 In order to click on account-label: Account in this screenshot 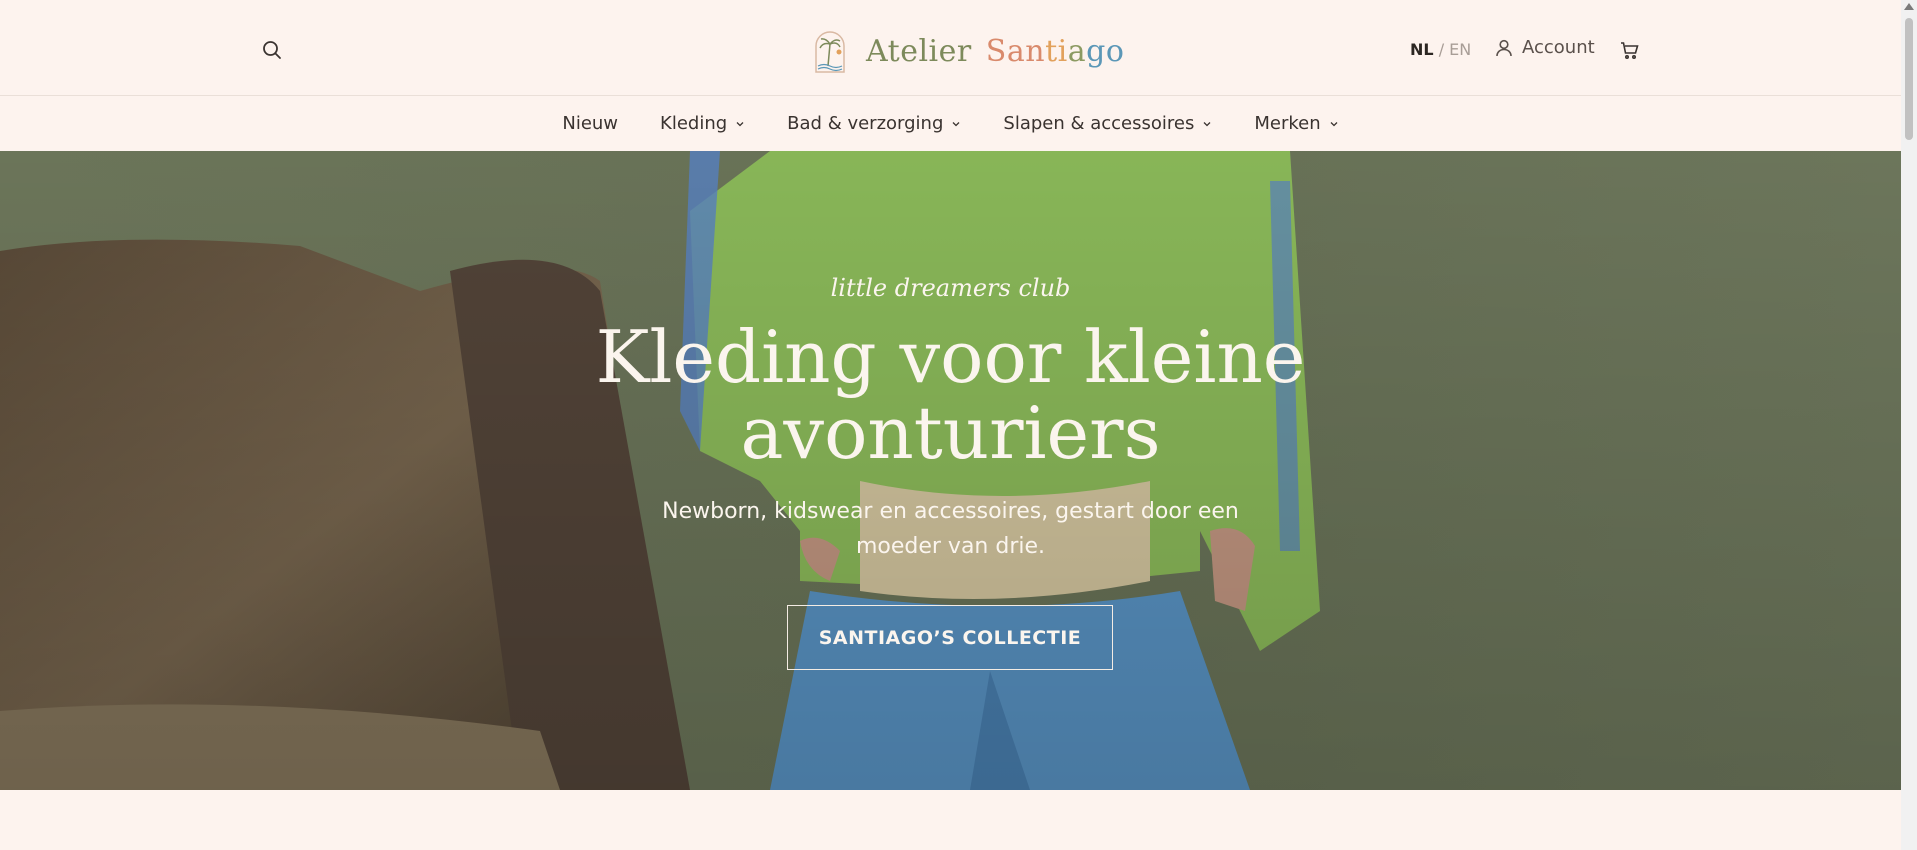, I will do `click(1558, 47)`.